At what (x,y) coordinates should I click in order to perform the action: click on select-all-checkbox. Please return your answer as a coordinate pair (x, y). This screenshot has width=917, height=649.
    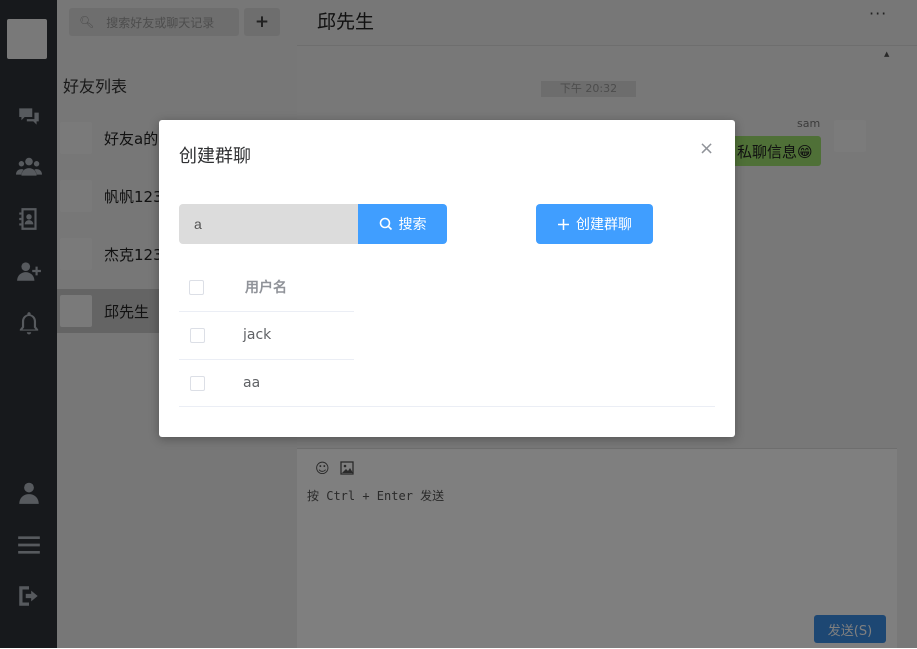
    Looking at the image, I should click on (196, 287).